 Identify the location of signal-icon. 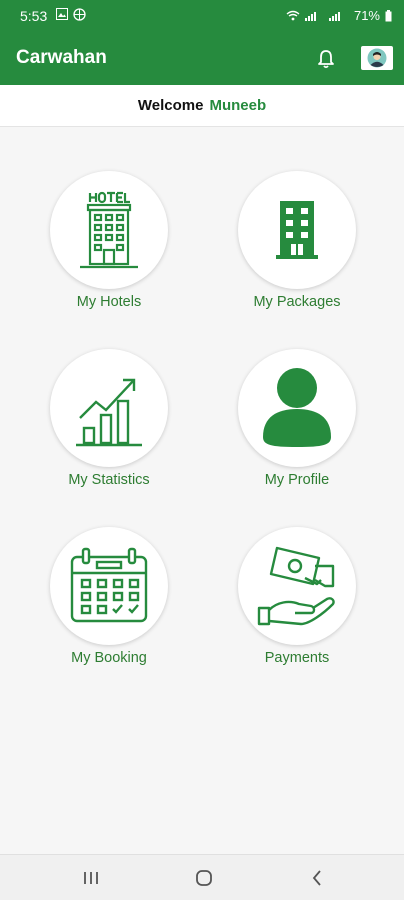
(322, 16).